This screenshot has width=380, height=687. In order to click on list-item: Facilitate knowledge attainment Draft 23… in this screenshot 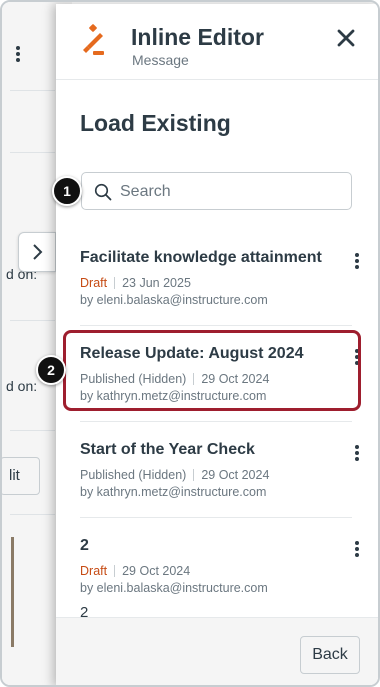, I will do `click(219, 278)`.